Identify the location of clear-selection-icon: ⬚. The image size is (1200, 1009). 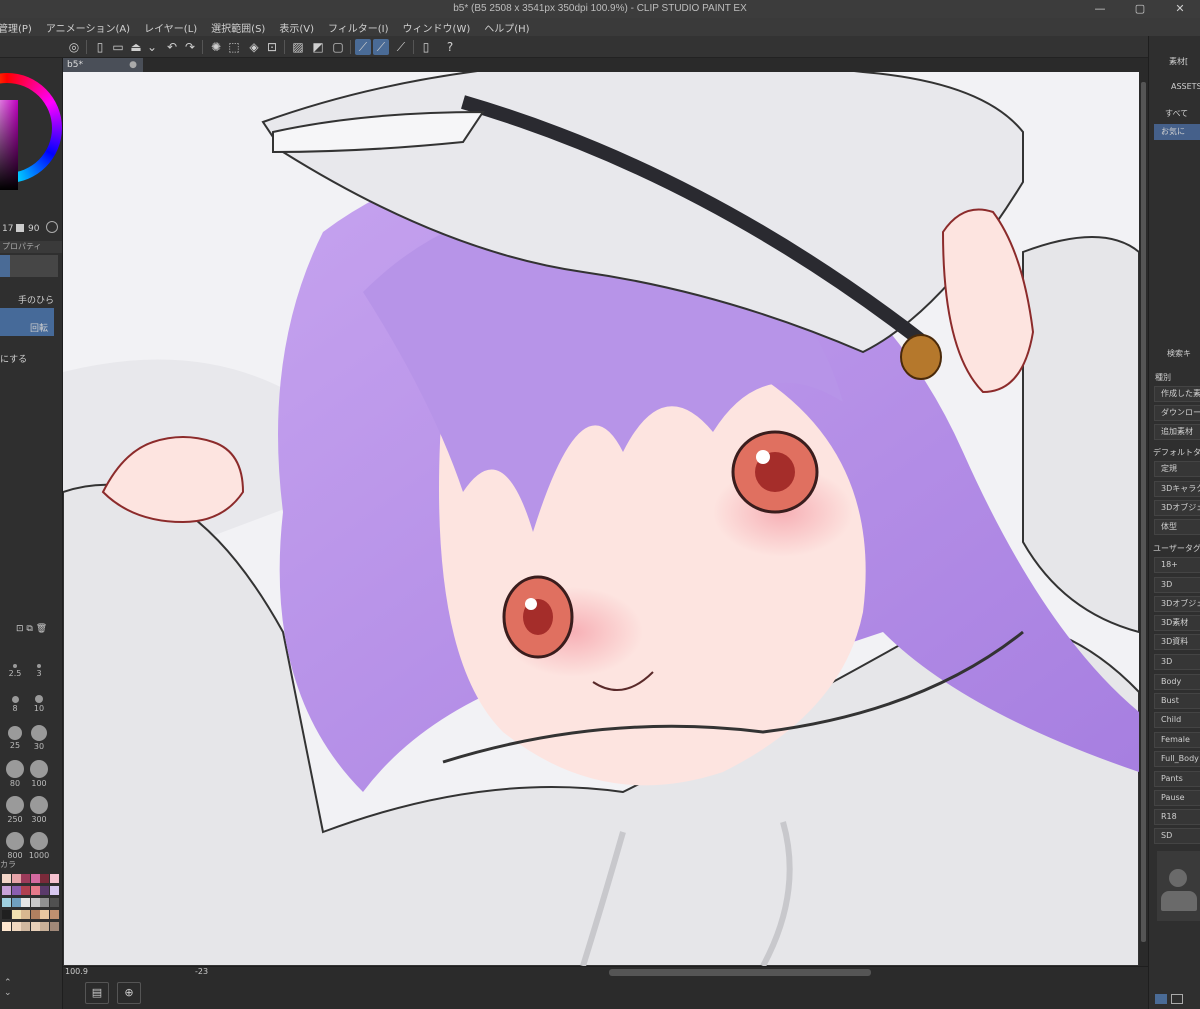
(234, 47).